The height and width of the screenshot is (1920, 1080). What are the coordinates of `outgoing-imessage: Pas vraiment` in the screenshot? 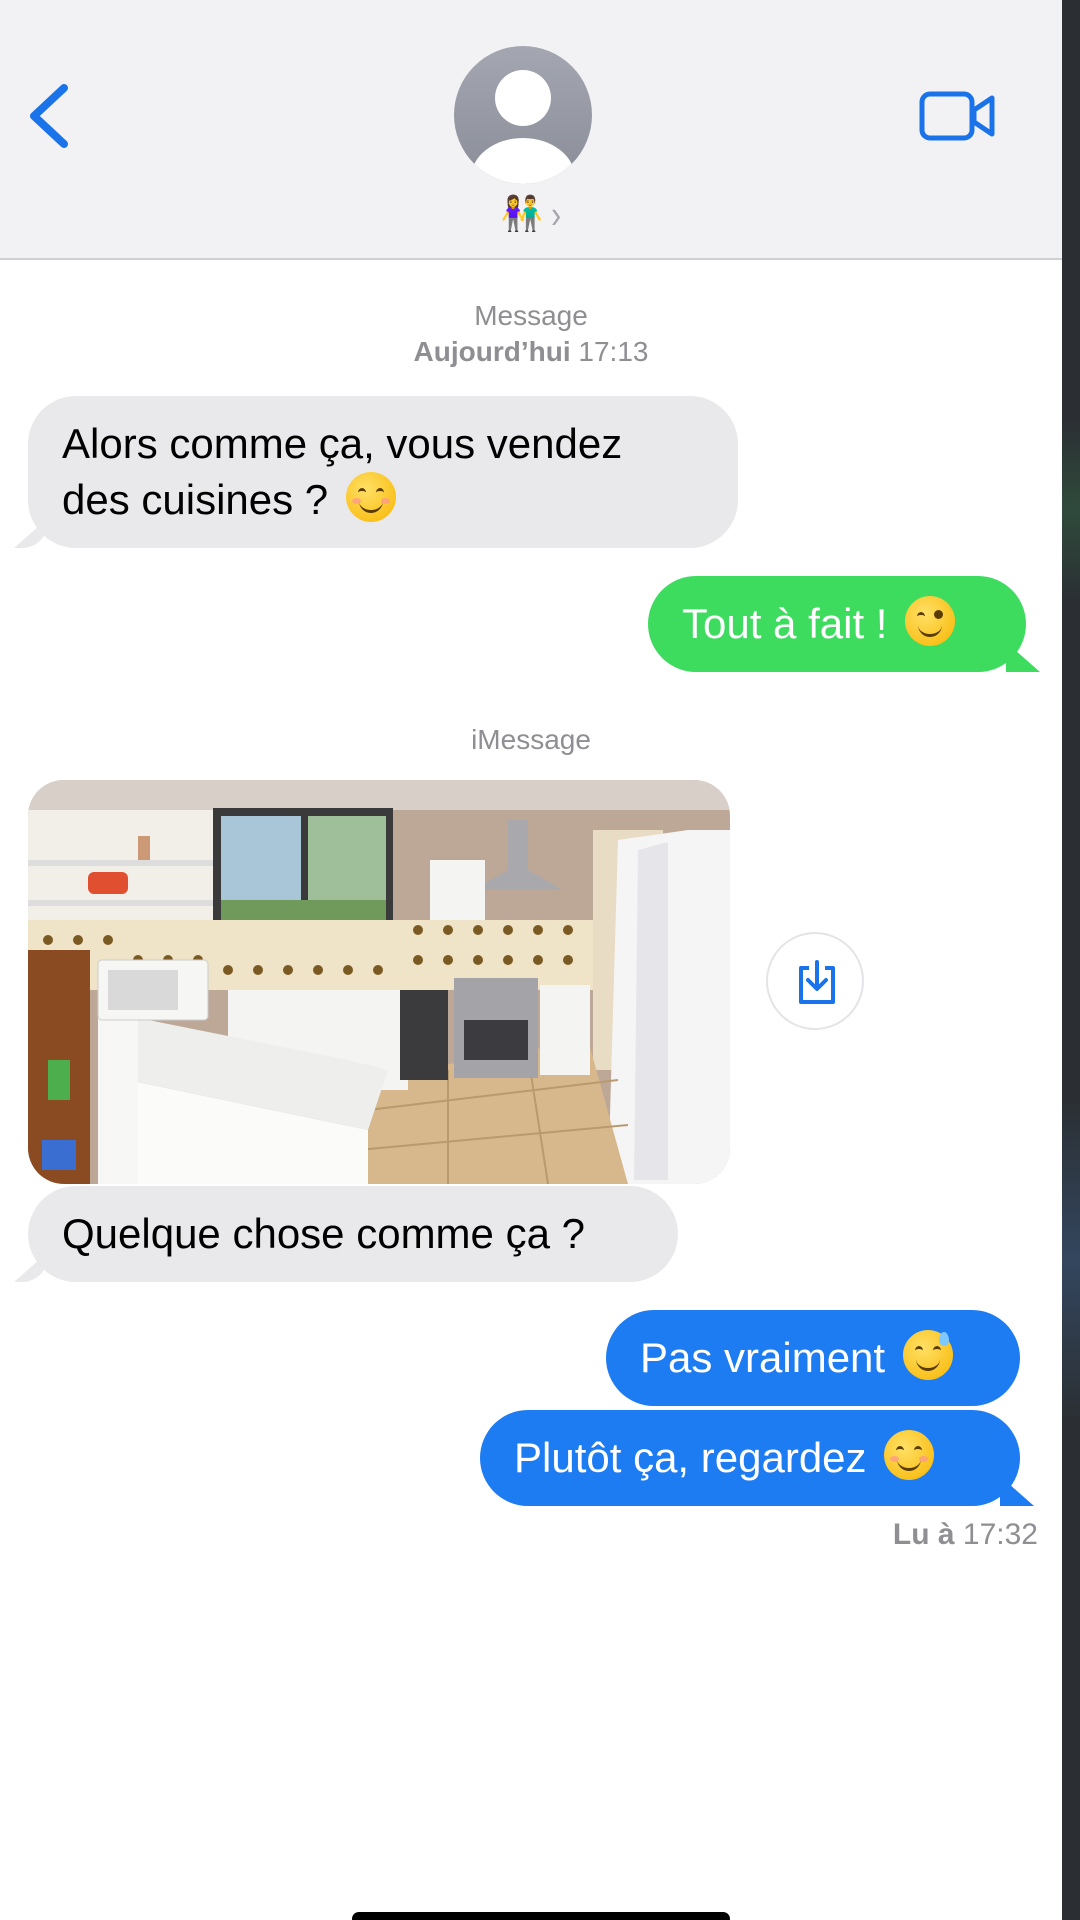 It's located at (813, 1358).